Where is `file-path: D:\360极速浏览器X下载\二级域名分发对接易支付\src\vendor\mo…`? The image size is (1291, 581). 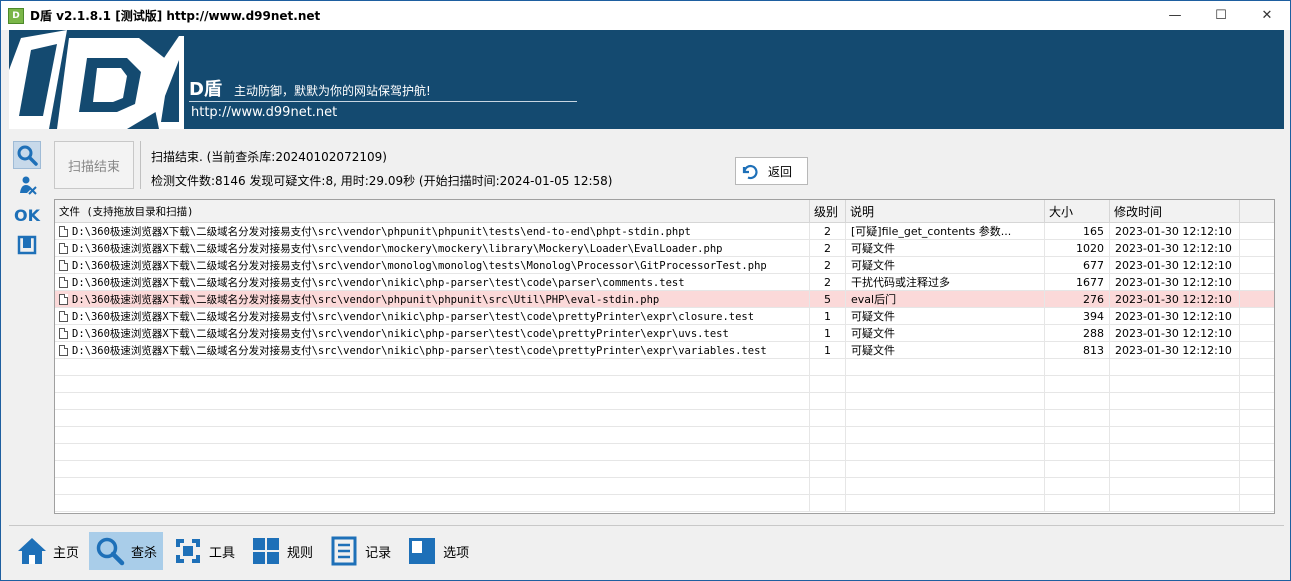
file-path: D:\360极速浏览器X下载\二级域名分发对接易支付\src\vendor\mo… is located at coordinates (397, 248).